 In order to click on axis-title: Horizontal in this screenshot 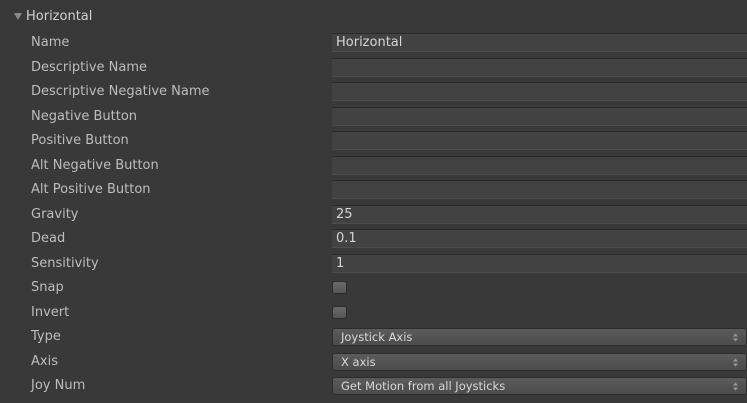, I will do `click(59, 16)`.